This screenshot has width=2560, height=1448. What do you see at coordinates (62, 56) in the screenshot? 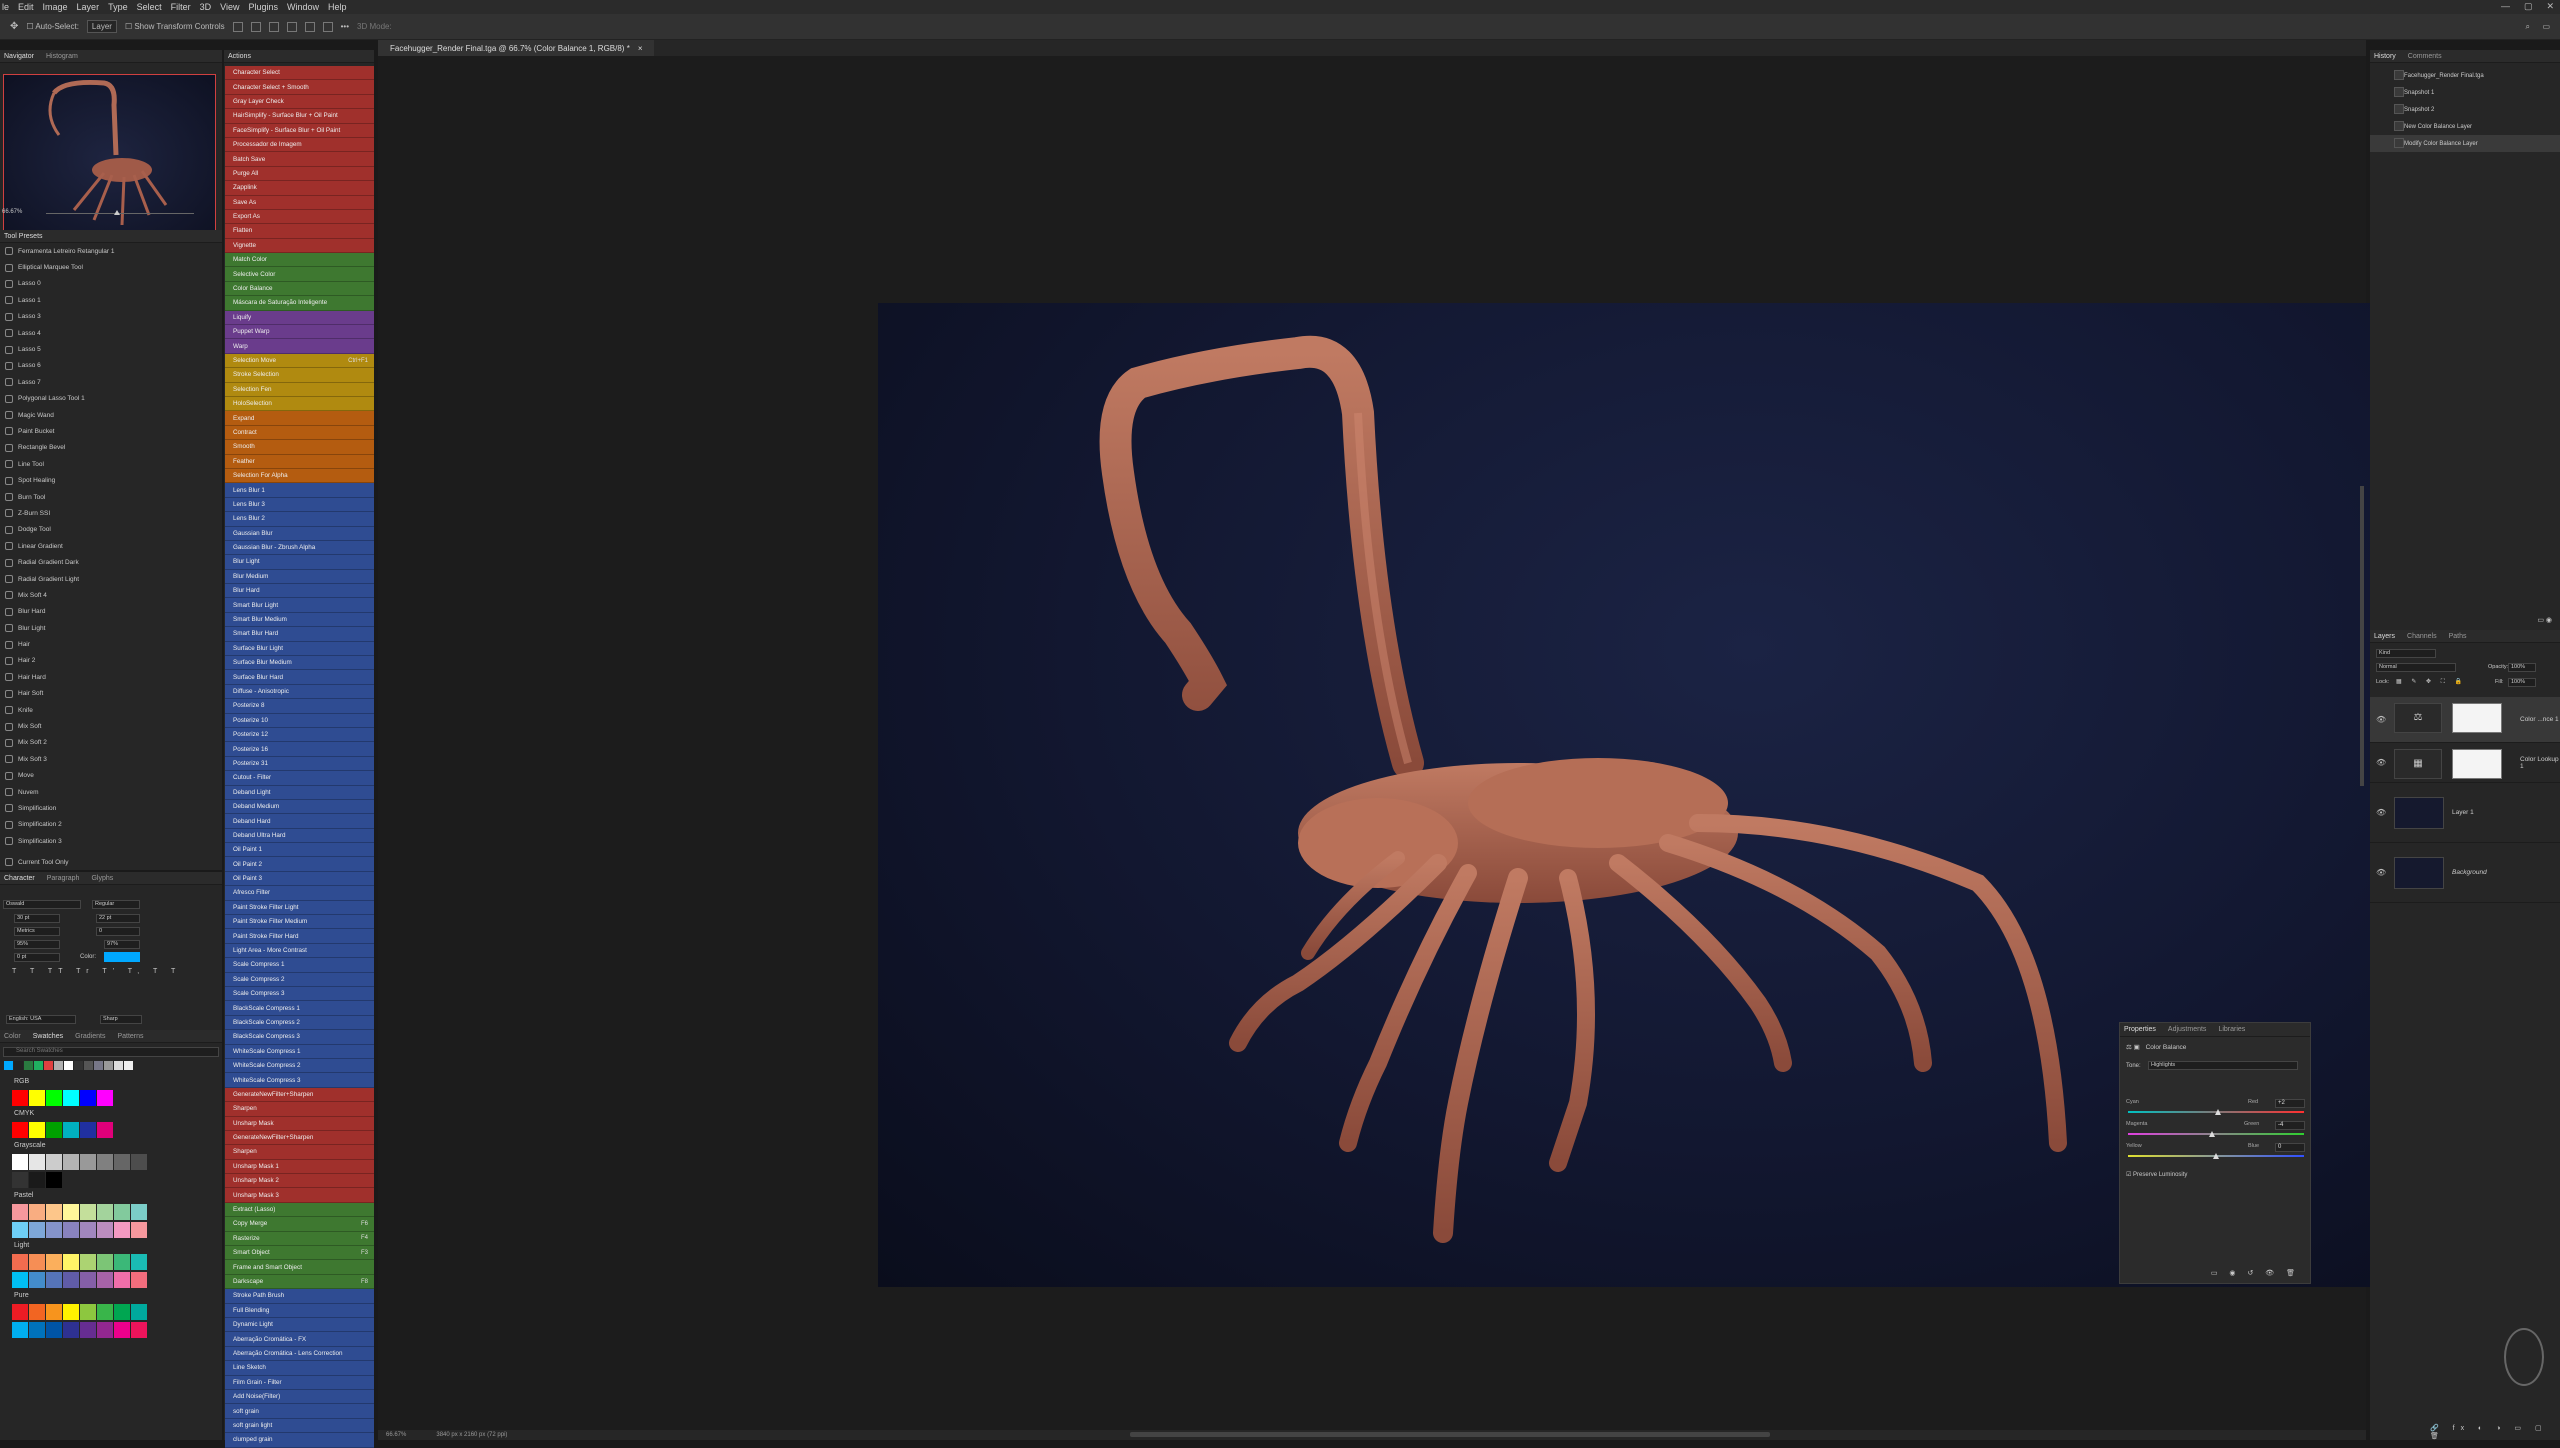
I see `tab-histogram: Histogram` at bounding box center [62, 56].